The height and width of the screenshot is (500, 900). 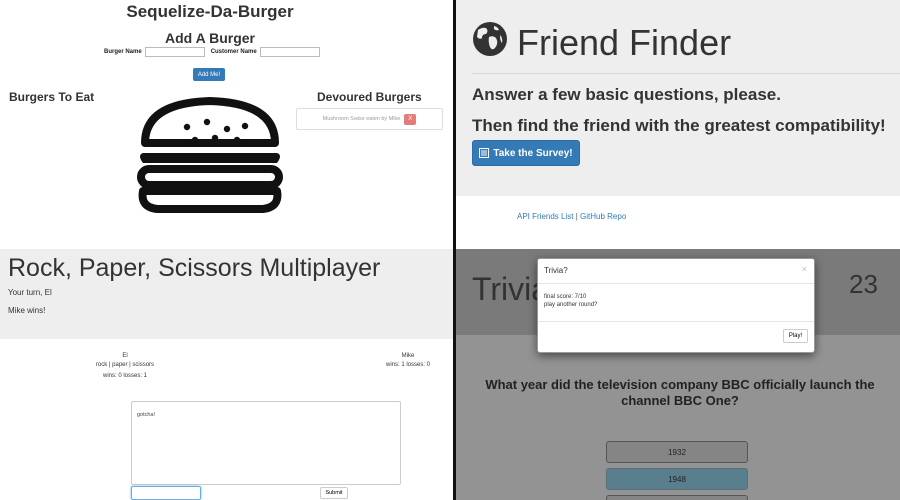 What do you see at coordinates (603, 216) in the screenshot?
I see `github-repo-link: GitHub Repo` at bounding box center [603, 216].